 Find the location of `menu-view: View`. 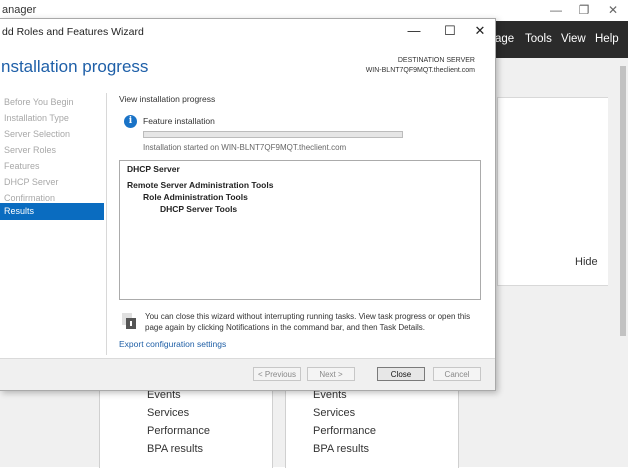

menu-view: View is located at coordinates (573, 39).